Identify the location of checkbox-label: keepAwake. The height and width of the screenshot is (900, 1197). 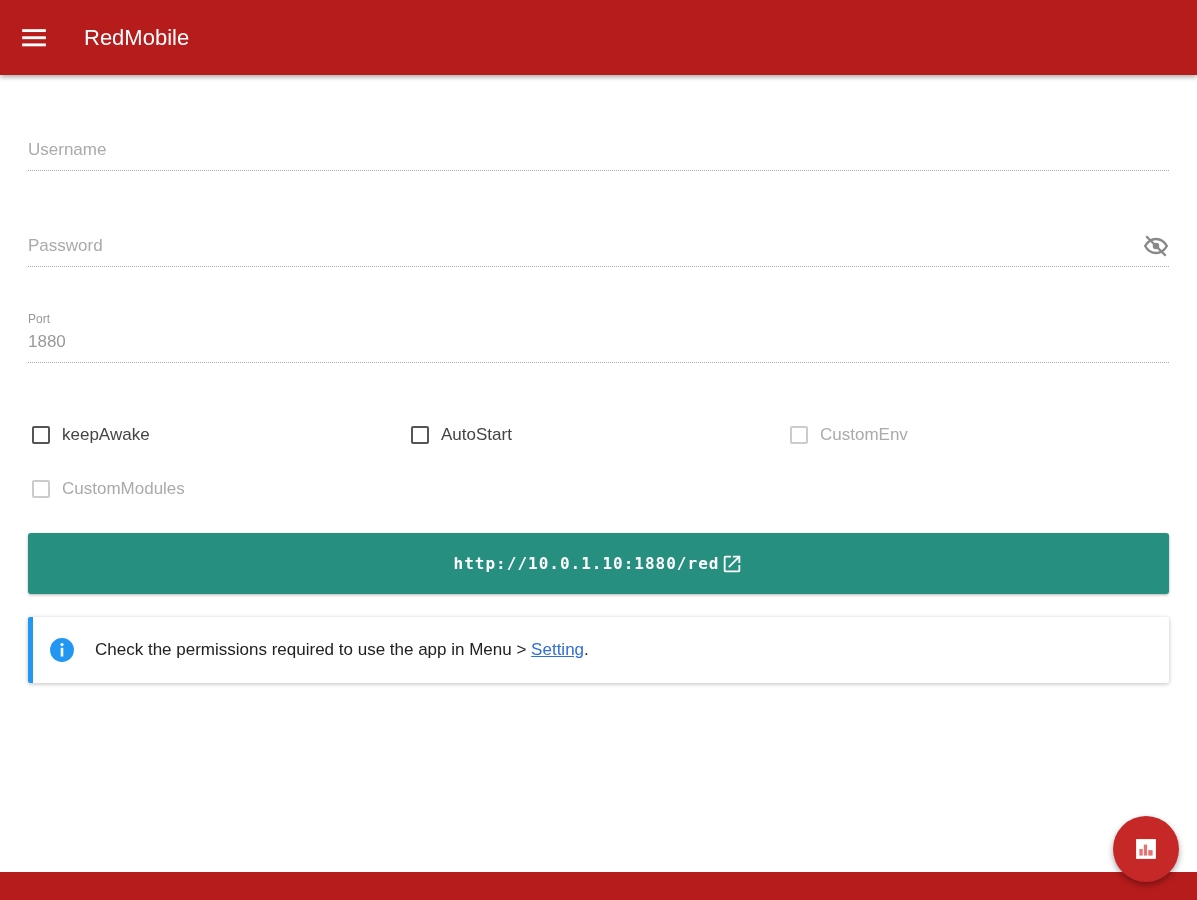
(106, 435).